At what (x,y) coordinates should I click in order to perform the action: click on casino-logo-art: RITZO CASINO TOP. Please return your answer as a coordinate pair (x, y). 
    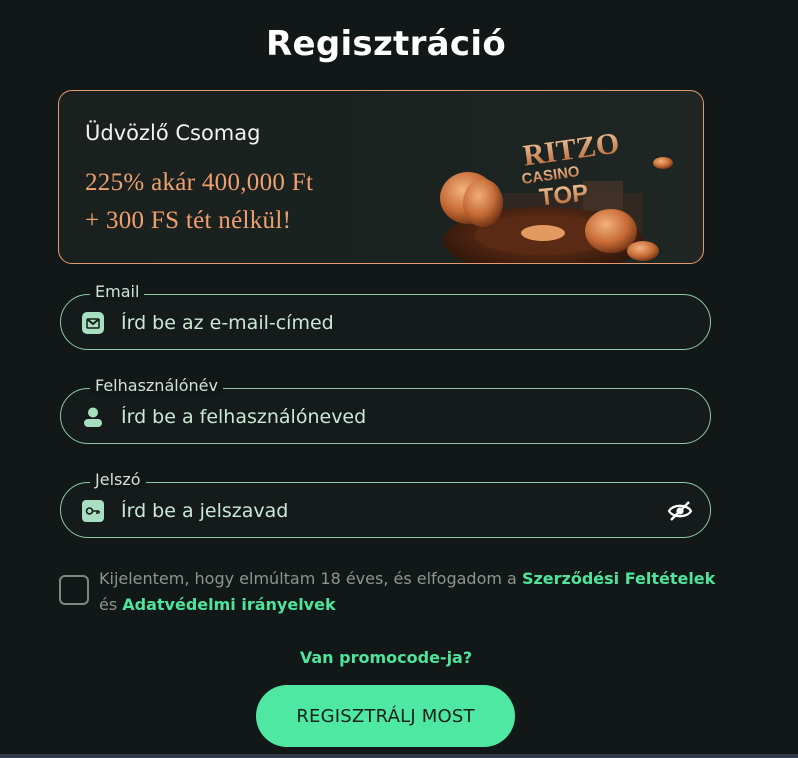
    Looking at the image, I should click on (556, 194).